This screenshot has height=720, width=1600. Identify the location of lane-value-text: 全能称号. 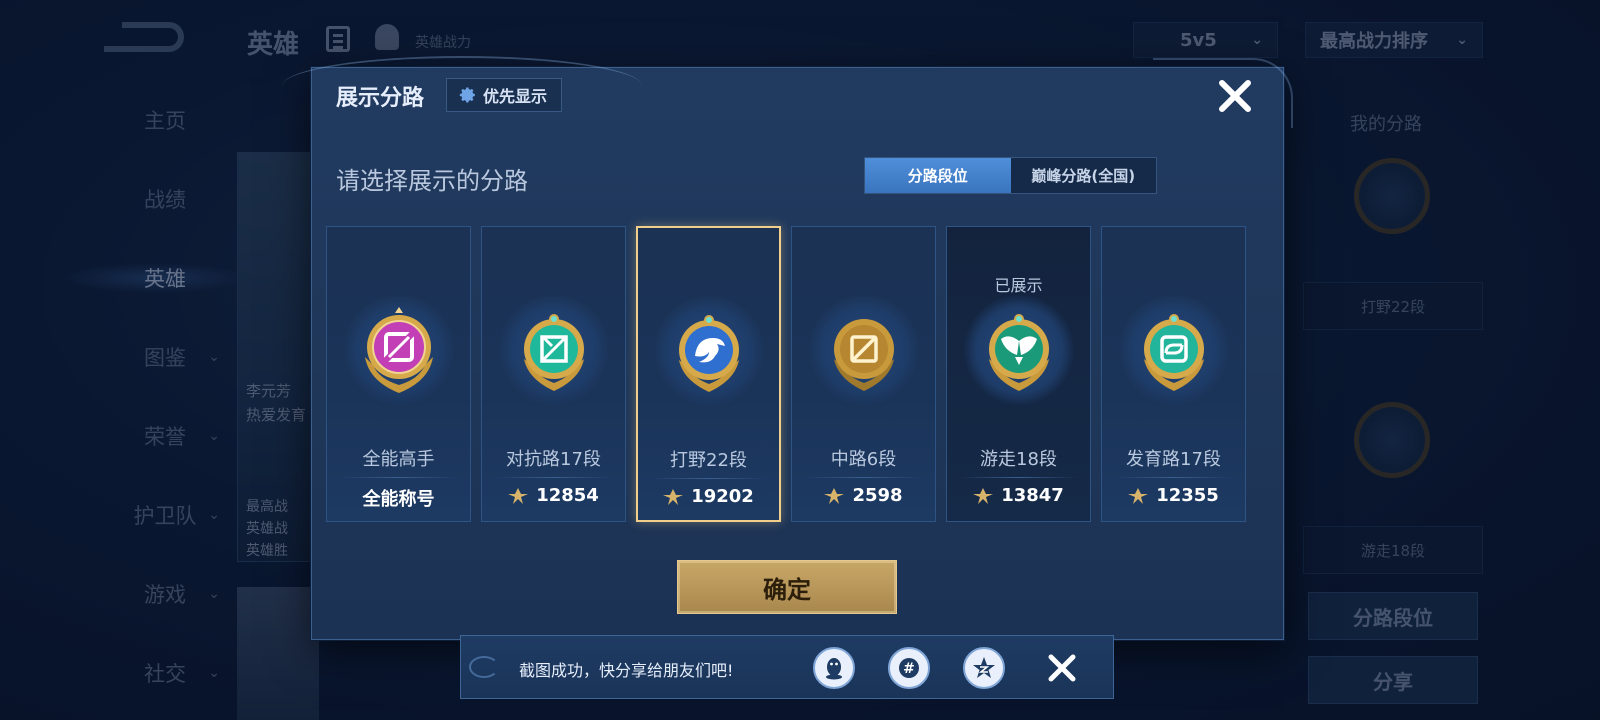
(398, 499).